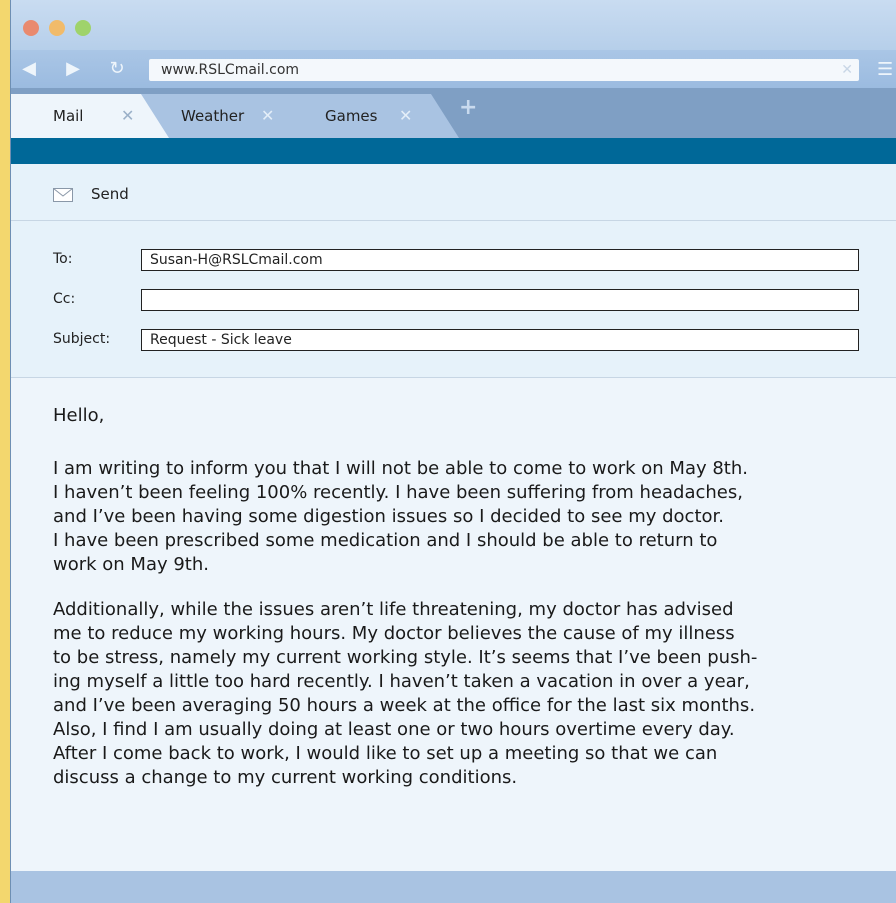 This screenshot has height=903, width=896. I want to click on minimize-window-button, so click(57, 28).